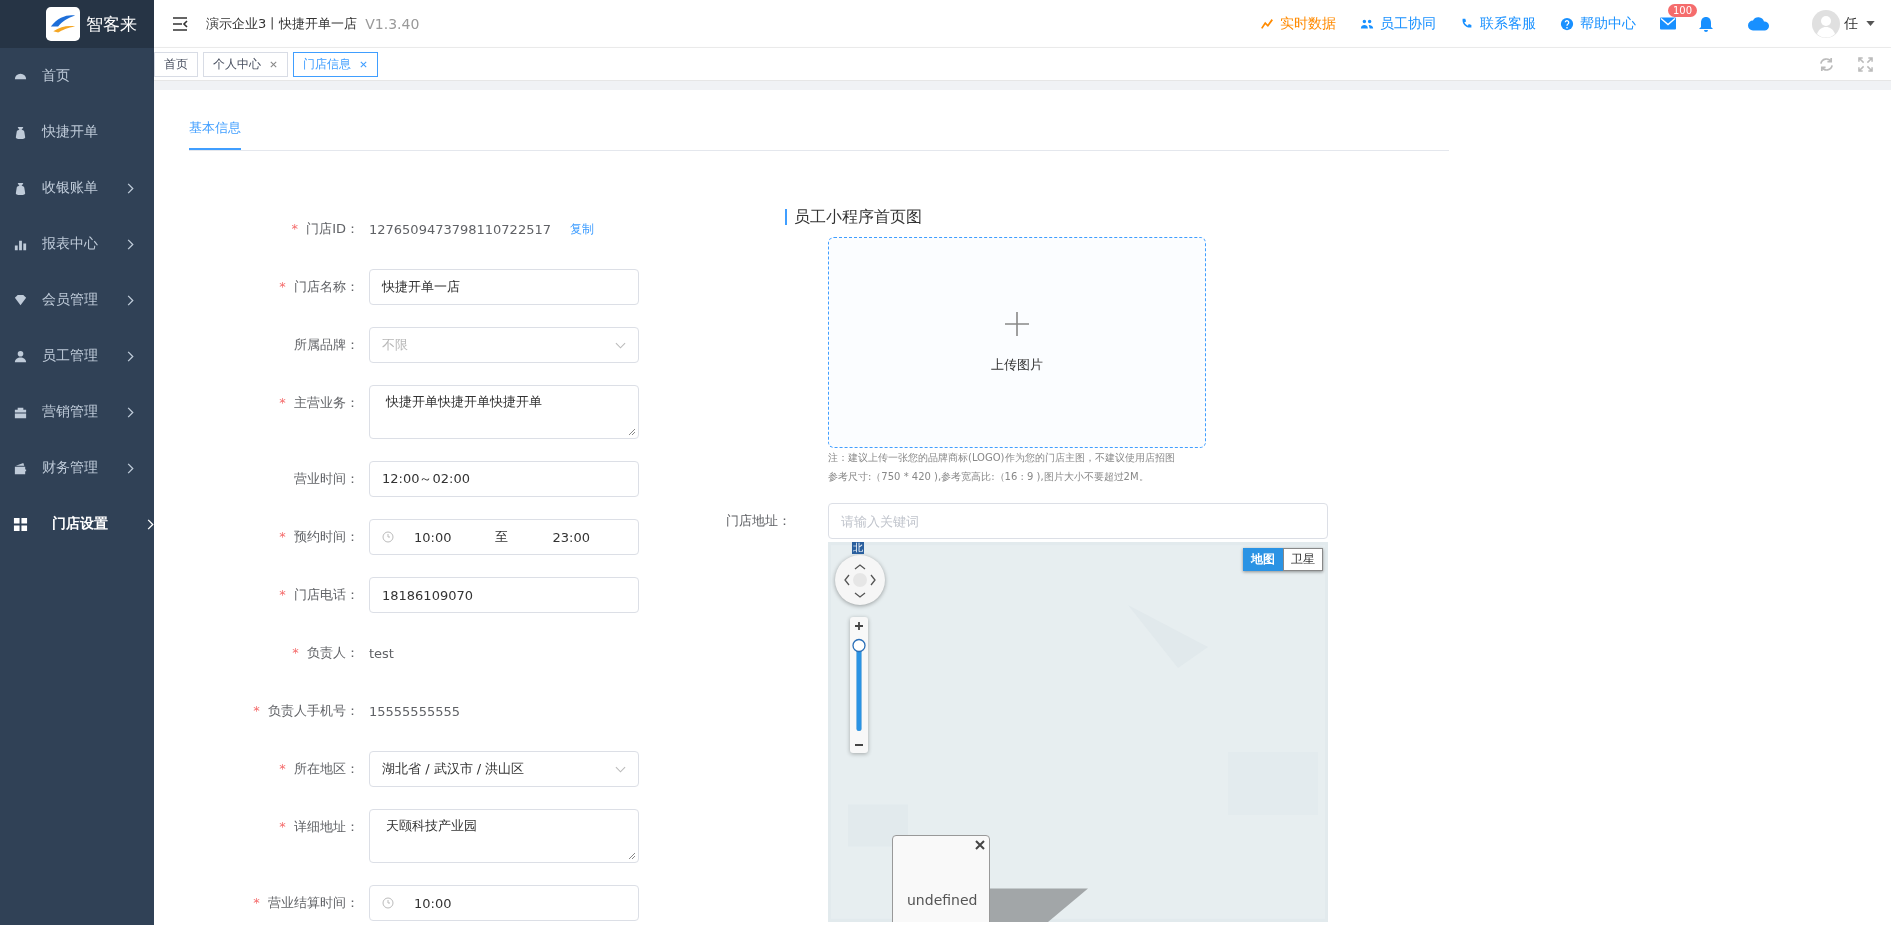  What do you see at coordinates (1467, 23) in the screenshot?
I see `phone-icon` at bounding box center [1467, 23].